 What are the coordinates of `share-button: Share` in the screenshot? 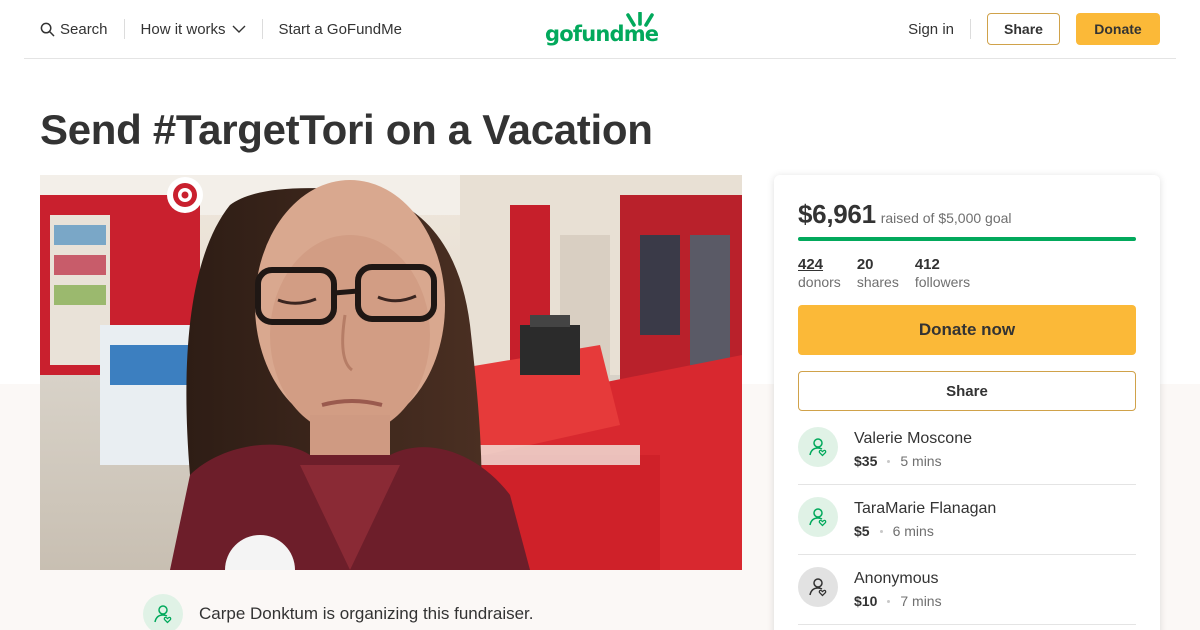 It's located at (967, 391).